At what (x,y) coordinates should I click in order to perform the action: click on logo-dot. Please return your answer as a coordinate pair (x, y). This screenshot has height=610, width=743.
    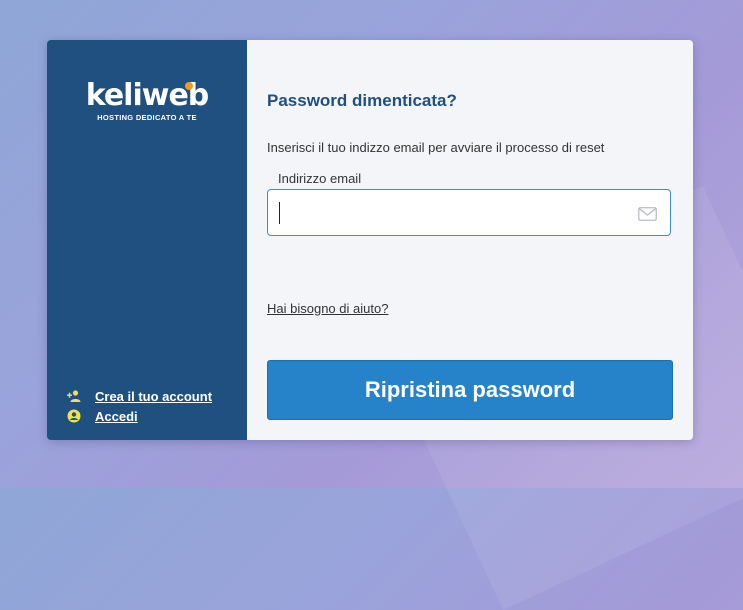
    Looking at the image, I should click on (188, 86).